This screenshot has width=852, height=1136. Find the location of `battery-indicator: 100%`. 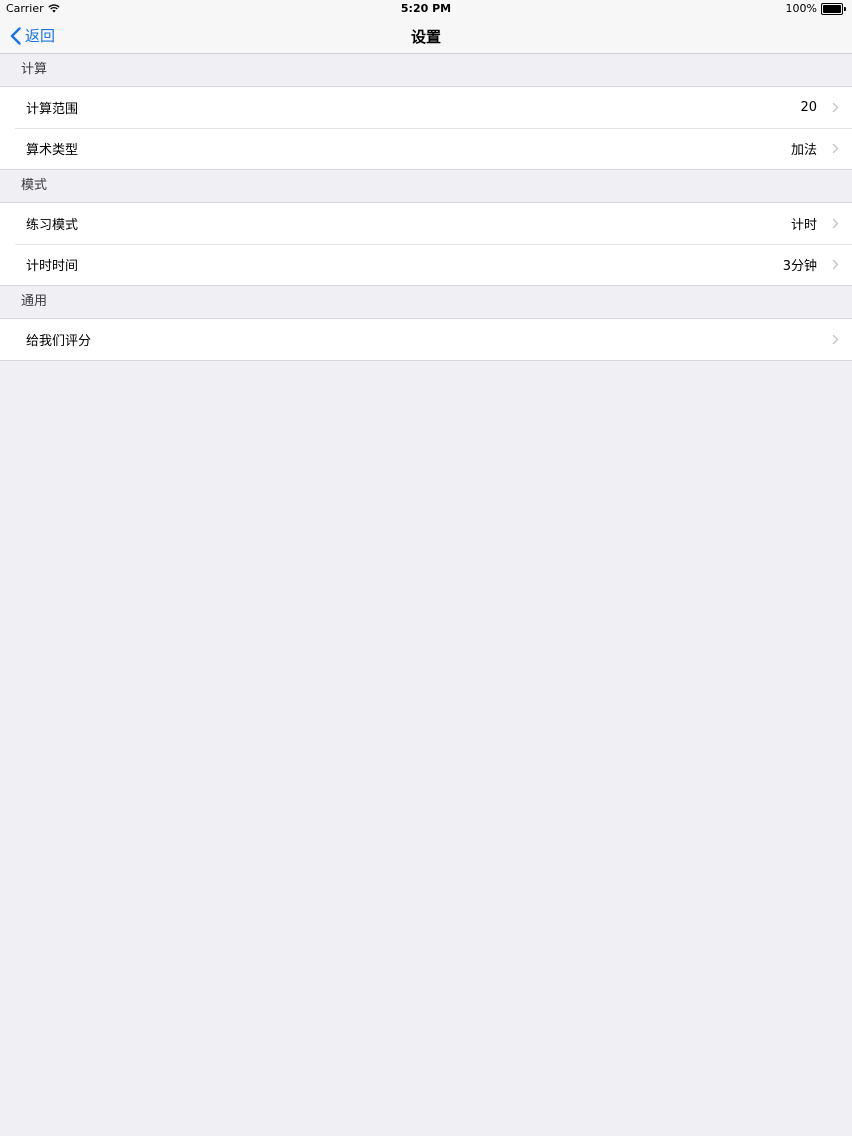

battery-indicator: 100% is located at coordinates (816, 8).